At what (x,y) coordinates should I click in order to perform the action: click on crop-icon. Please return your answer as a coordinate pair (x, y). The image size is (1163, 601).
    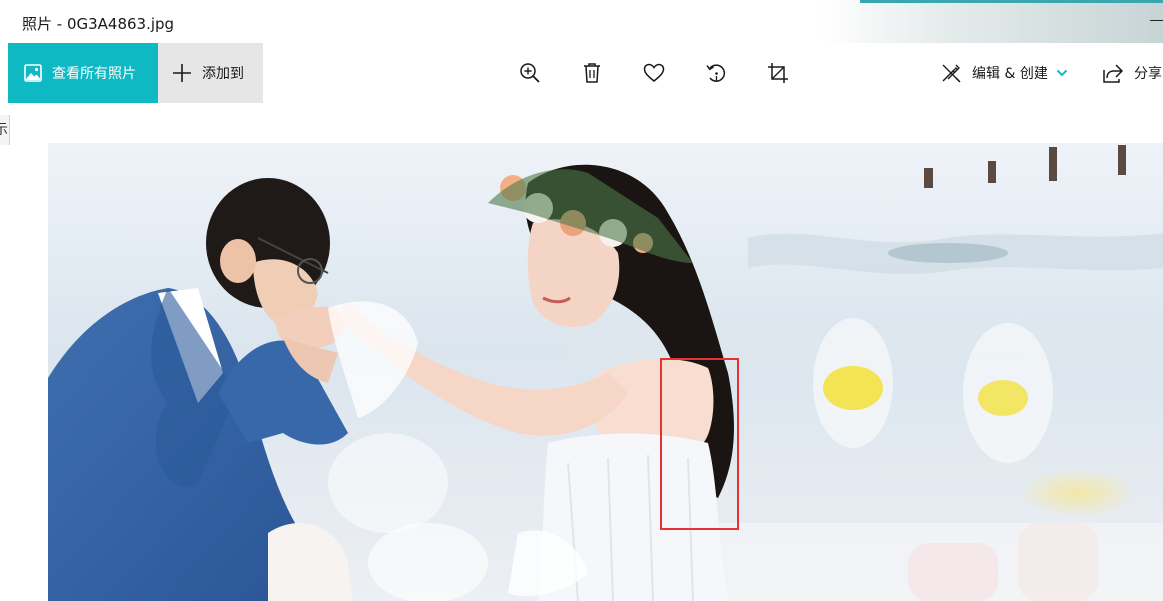
    Looking at the image, I should click on (778, 73).